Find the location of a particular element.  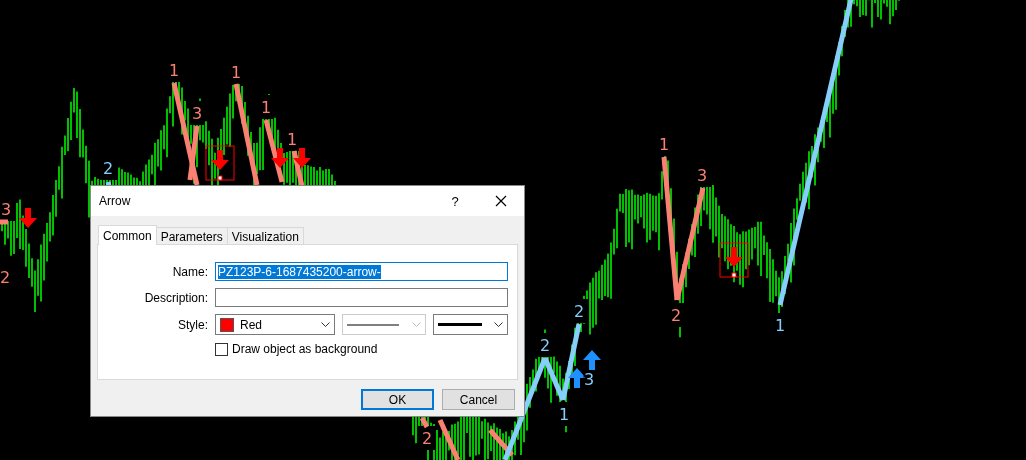

tab: Visualization is located at coordinates (265, 235).